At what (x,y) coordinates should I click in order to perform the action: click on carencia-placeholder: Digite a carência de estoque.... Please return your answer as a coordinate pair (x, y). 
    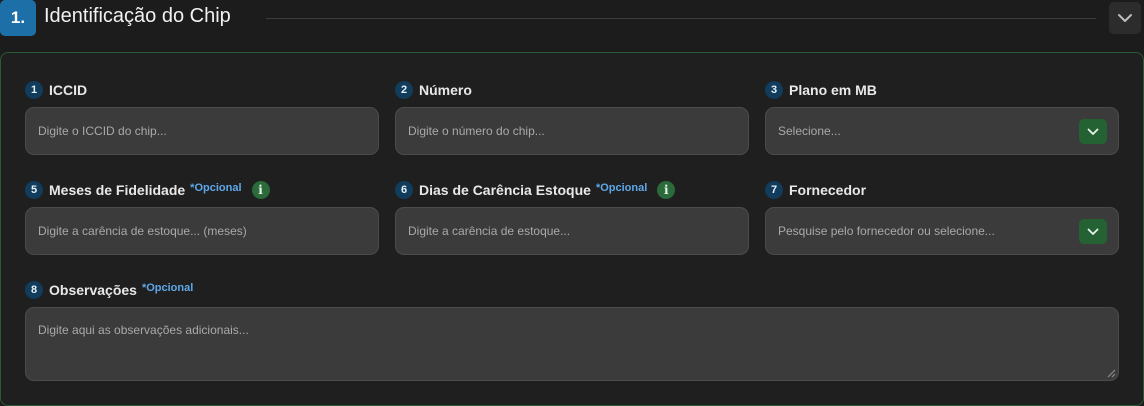
    Looking at the image, I should click on (489, 231).